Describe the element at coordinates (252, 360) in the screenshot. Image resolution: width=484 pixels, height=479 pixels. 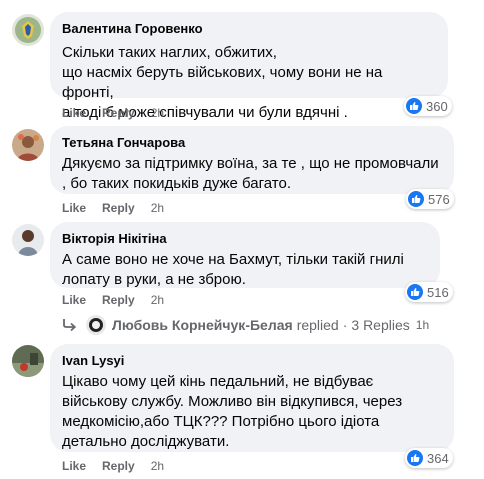
I see `comment-author: Ivan Lysyi` at that location.